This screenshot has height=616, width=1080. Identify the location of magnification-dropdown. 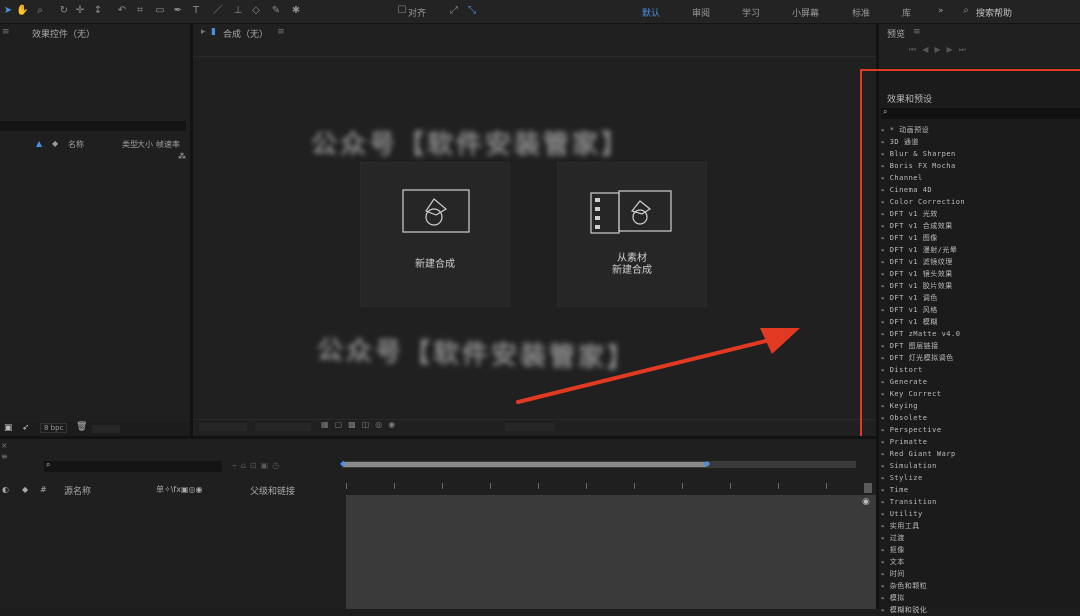
(223, 427).